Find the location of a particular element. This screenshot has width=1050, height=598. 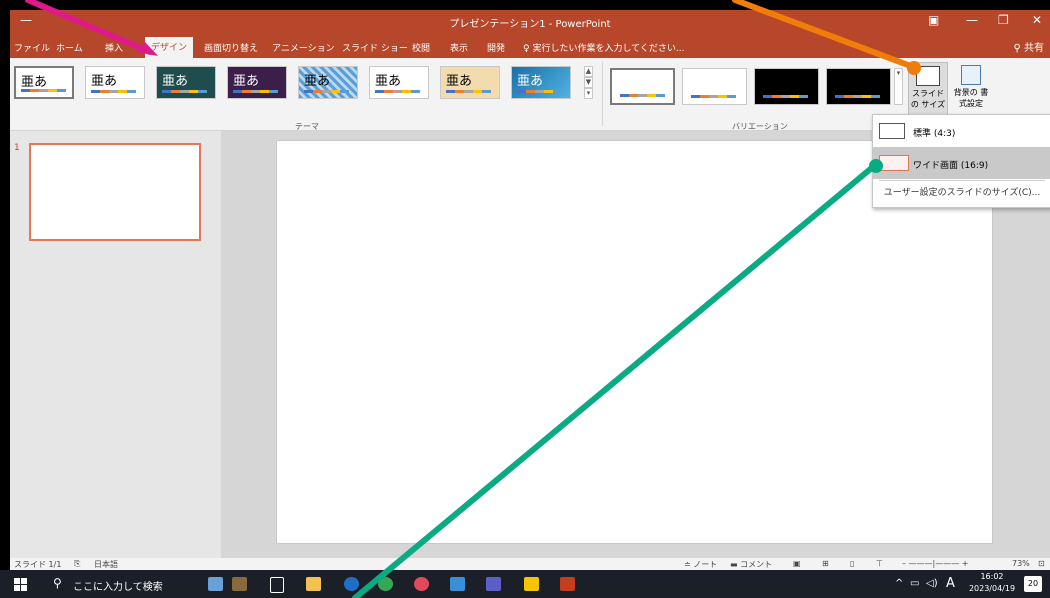

language-indicator: 日本語 is located at coordinates (106, 564).